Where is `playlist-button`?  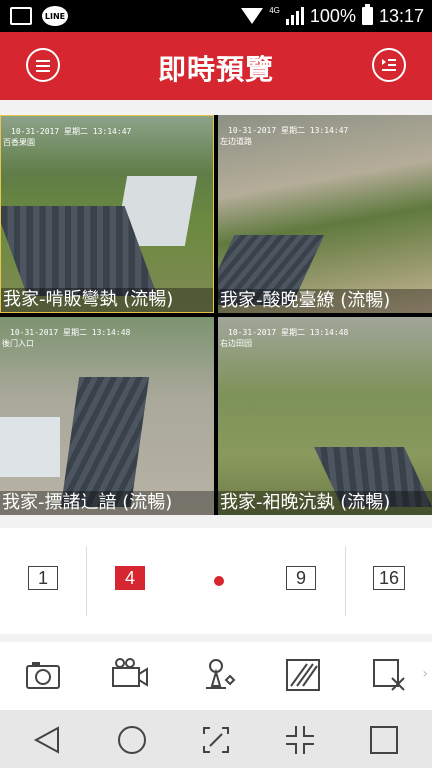 playlist-button is located at coordinates (389, 65).